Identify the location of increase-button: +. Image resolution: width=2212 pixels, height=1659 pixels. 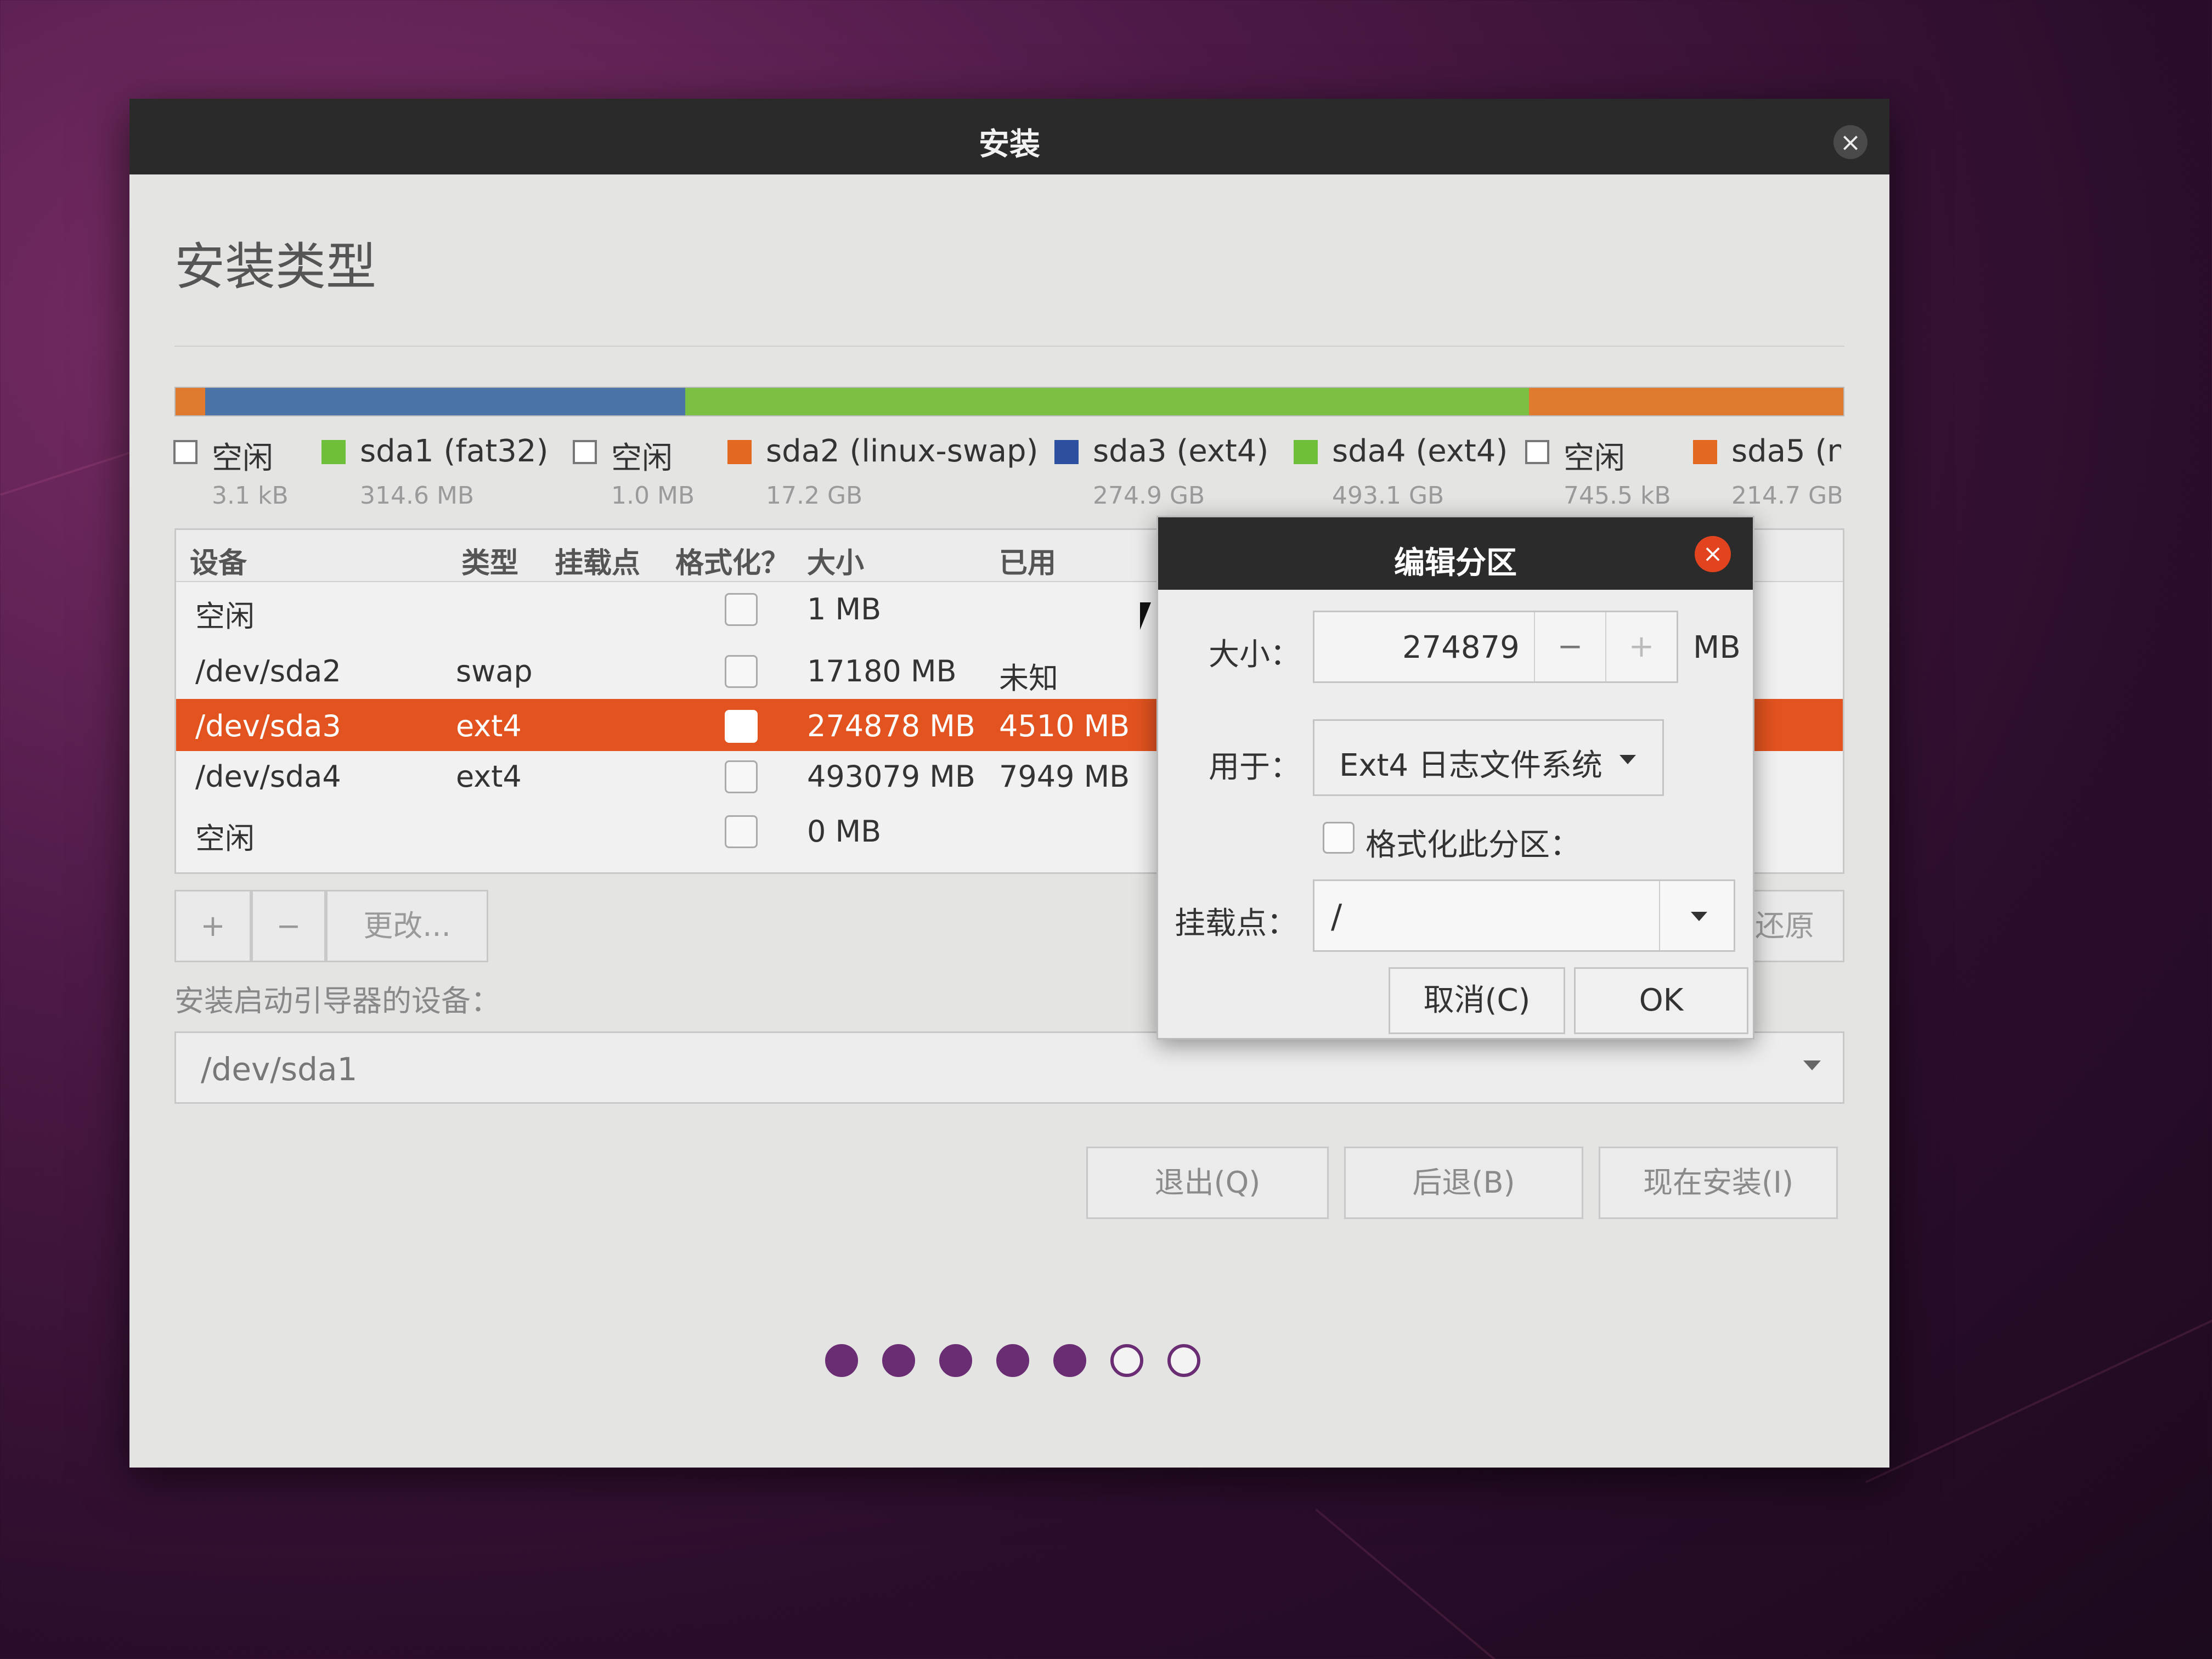
(1641, 646).